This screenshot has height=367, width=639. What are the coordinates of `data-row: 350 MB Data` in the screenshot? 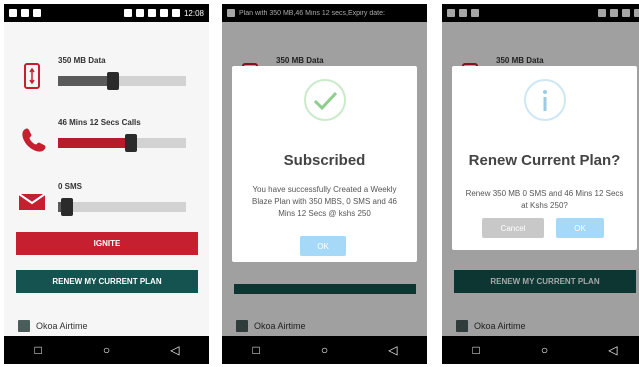 It's located at (106, 74).